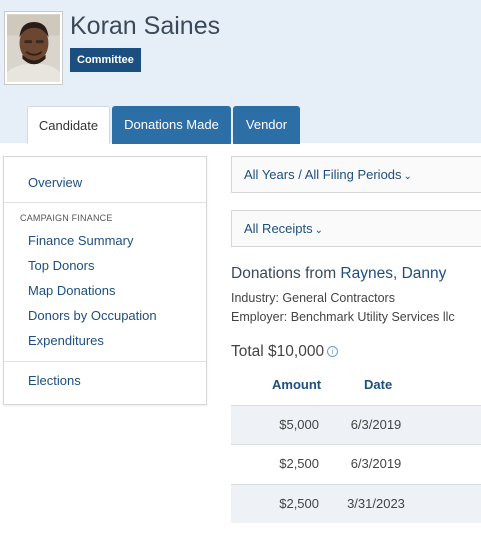 The image size is (481, 544). Describe the element at coordinates (313, 298) in the screenshot. I see `donor-industry: Industry: General Contractors` at that location.